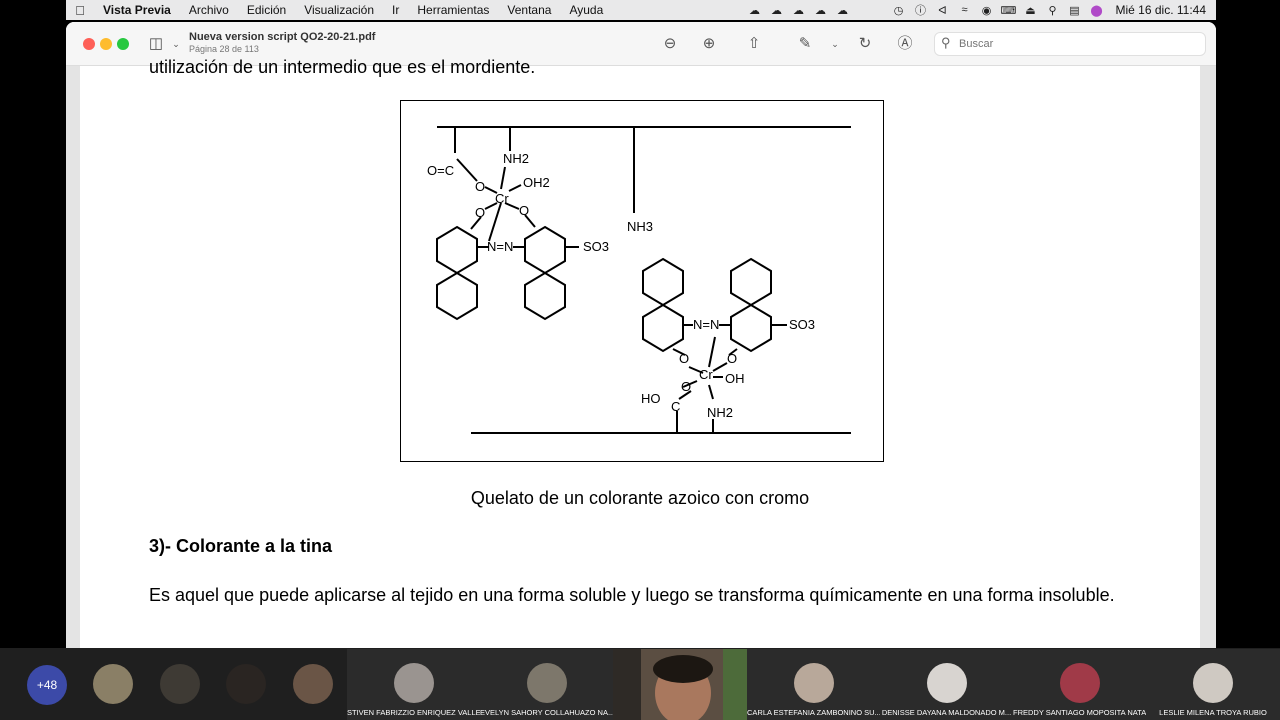 This screenshot has width=1280, height=720. I want to click on menu-ayuda: Ayuda, so click(586, 10).